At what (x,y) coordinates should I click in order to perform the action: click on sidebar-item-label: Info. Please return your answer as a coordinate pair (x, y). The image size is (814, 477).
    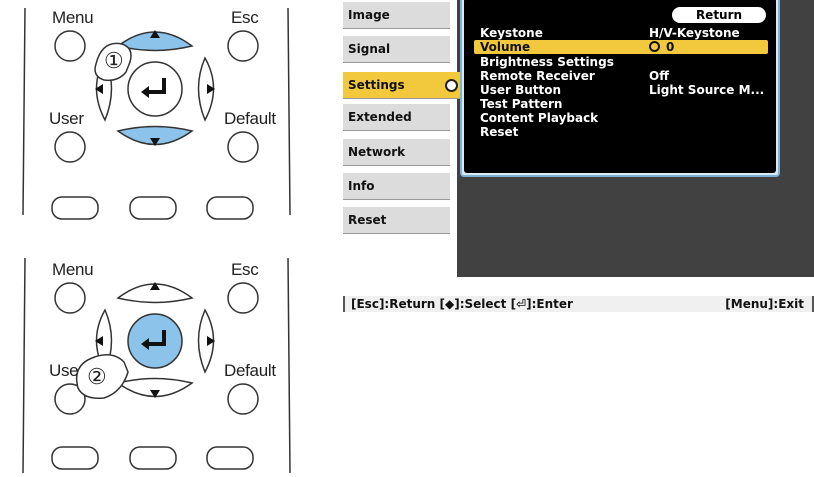
    Looking at the image, I should click on (361, 186).